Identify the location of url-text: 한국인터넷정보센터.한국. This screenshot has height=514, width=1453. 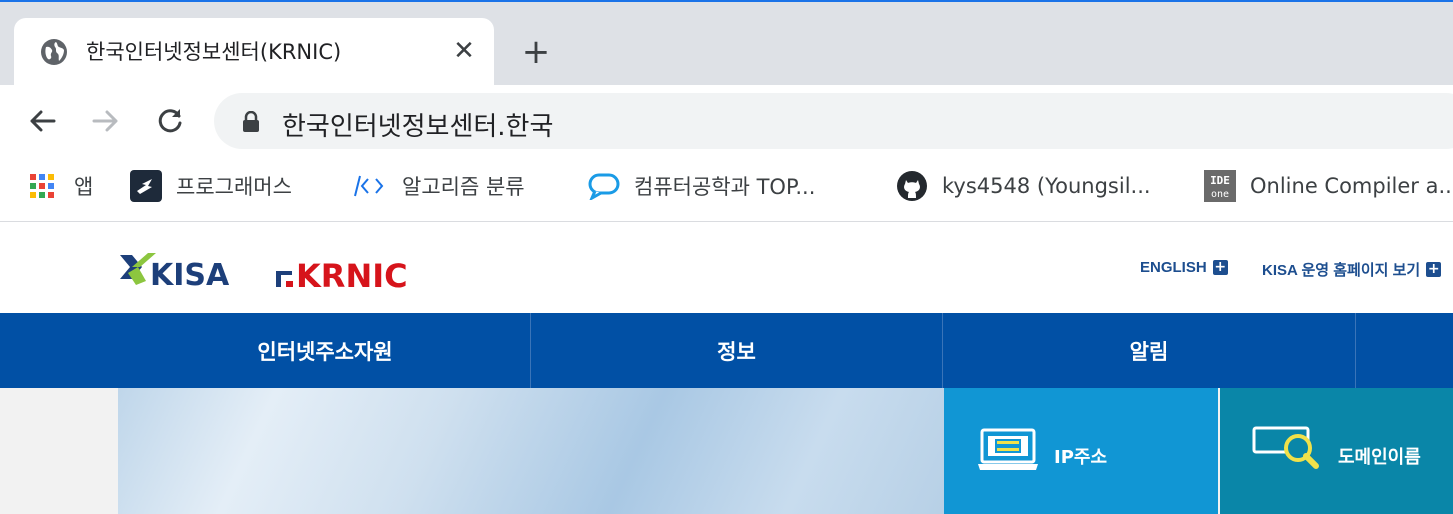
(417, 124).